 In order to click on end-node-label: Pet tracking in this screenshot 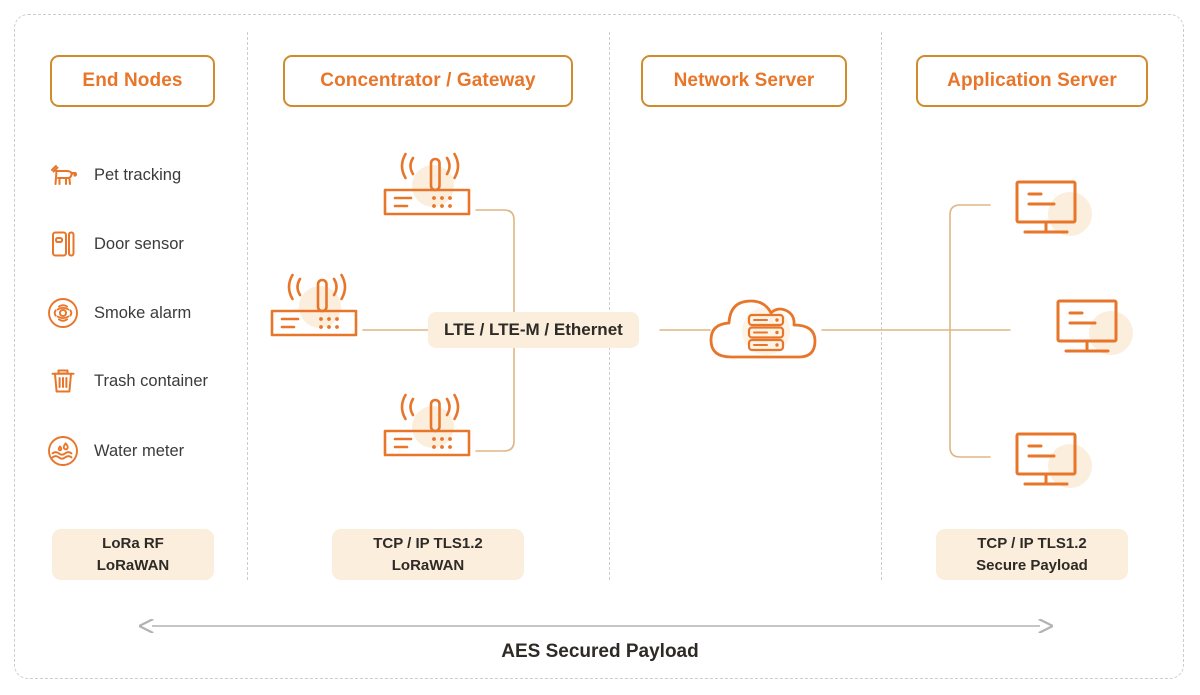, I will do `click(138, 174)`.